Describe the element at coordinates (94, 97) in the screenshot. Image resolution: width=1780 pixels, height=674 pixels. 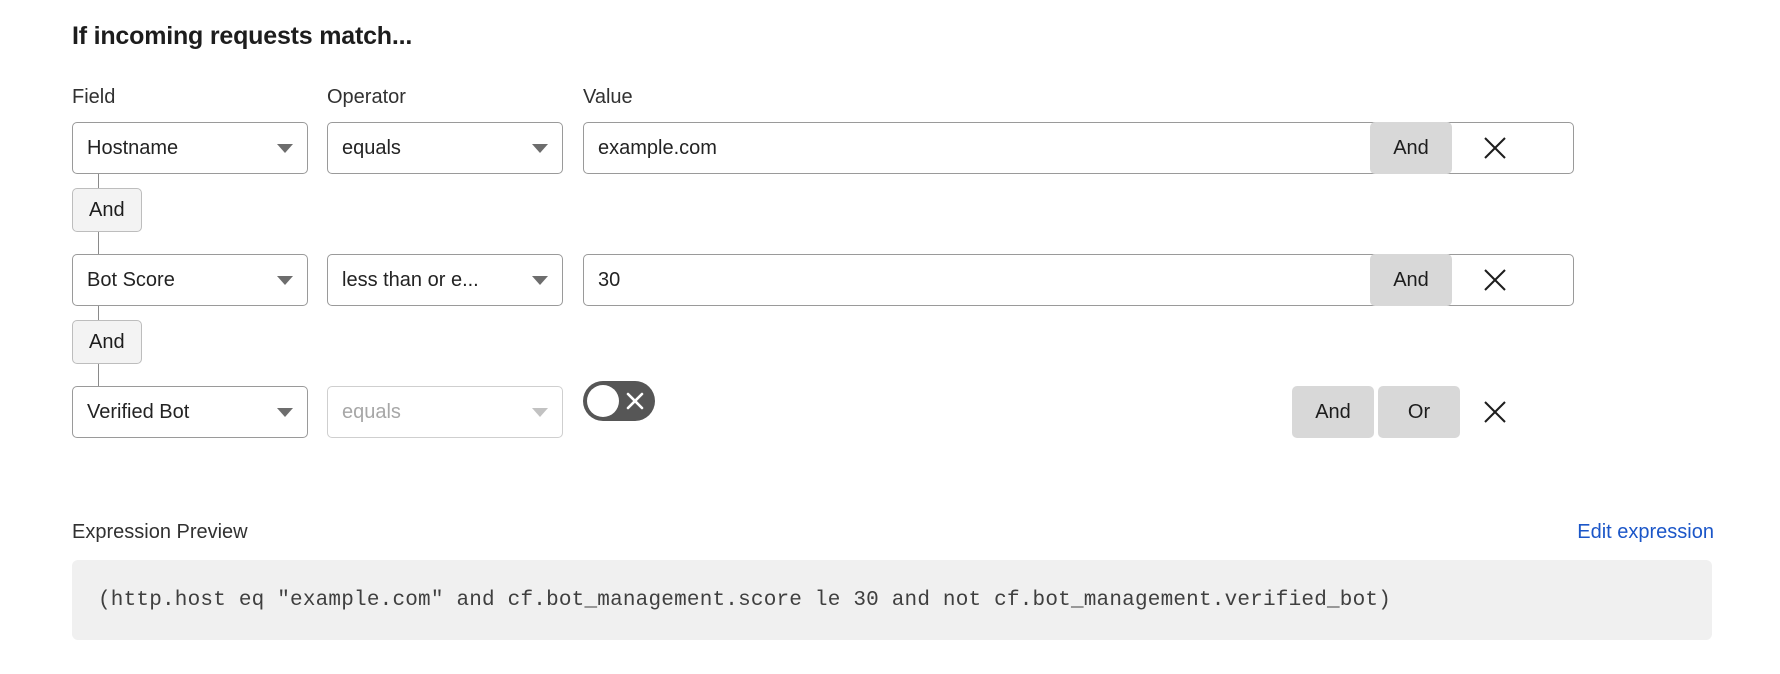
I see `column-header-field: Field` at that location.